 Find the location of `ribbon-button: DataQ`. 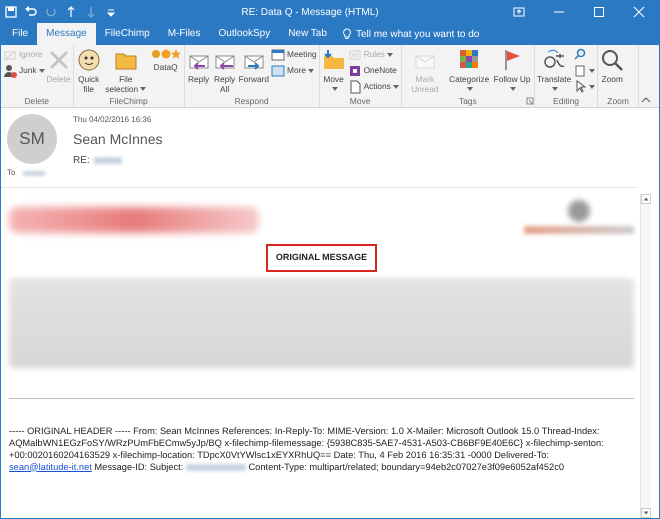

ribbon-button: DataQ is located at coordinates (165, 60).